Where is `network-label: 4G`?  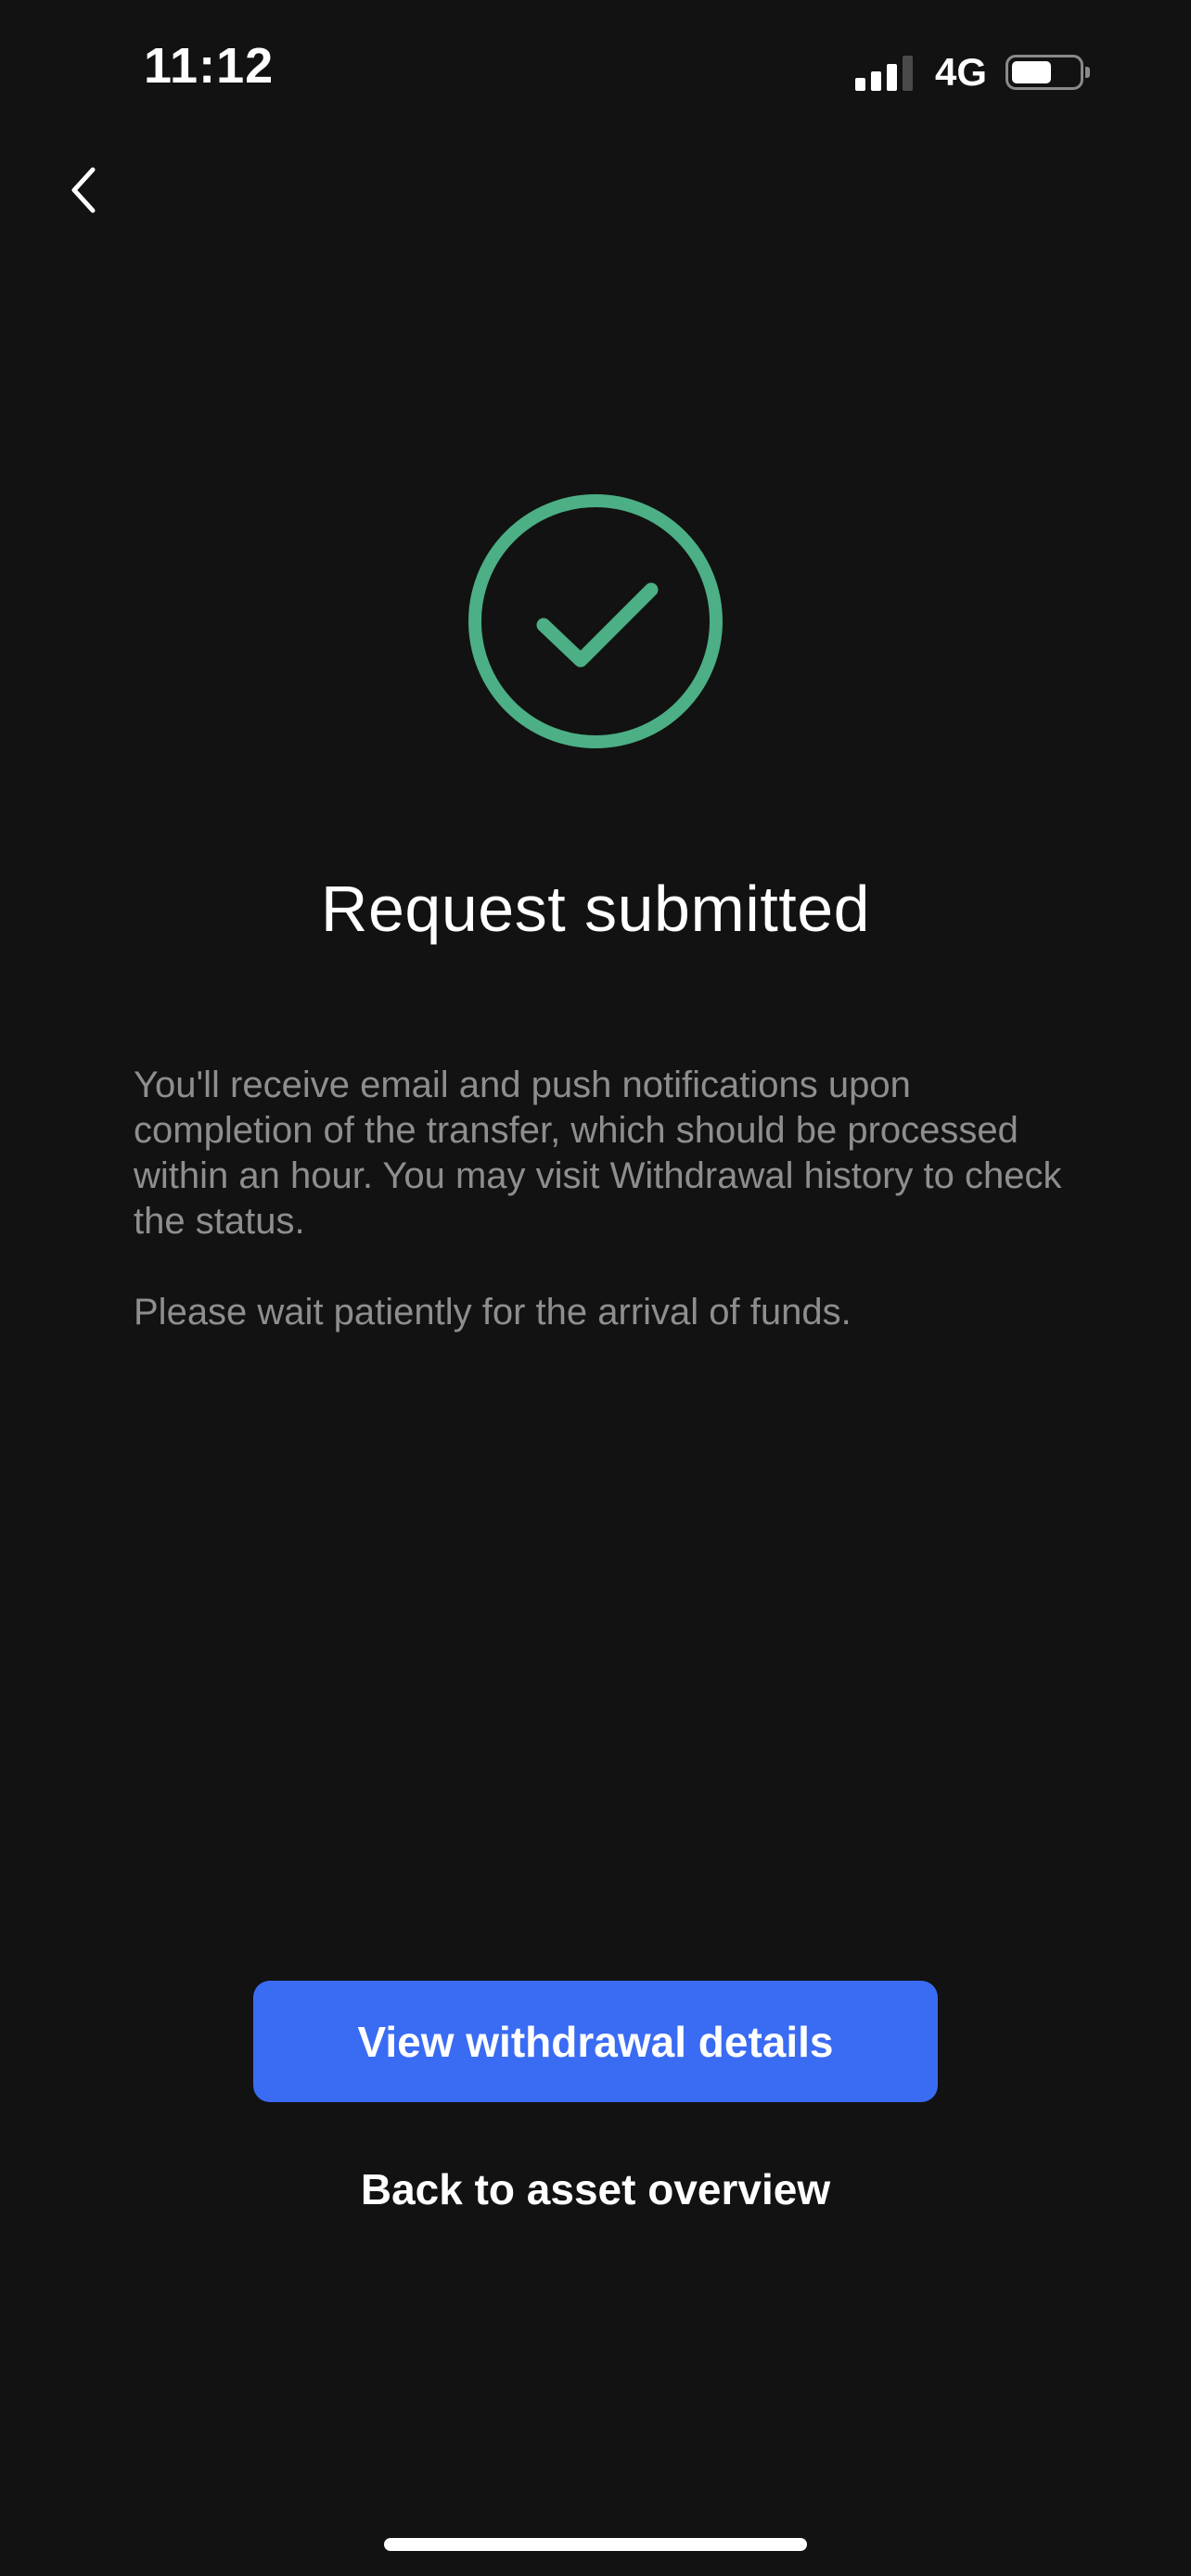 network-label: 4G is located at coordinates (962, 72).